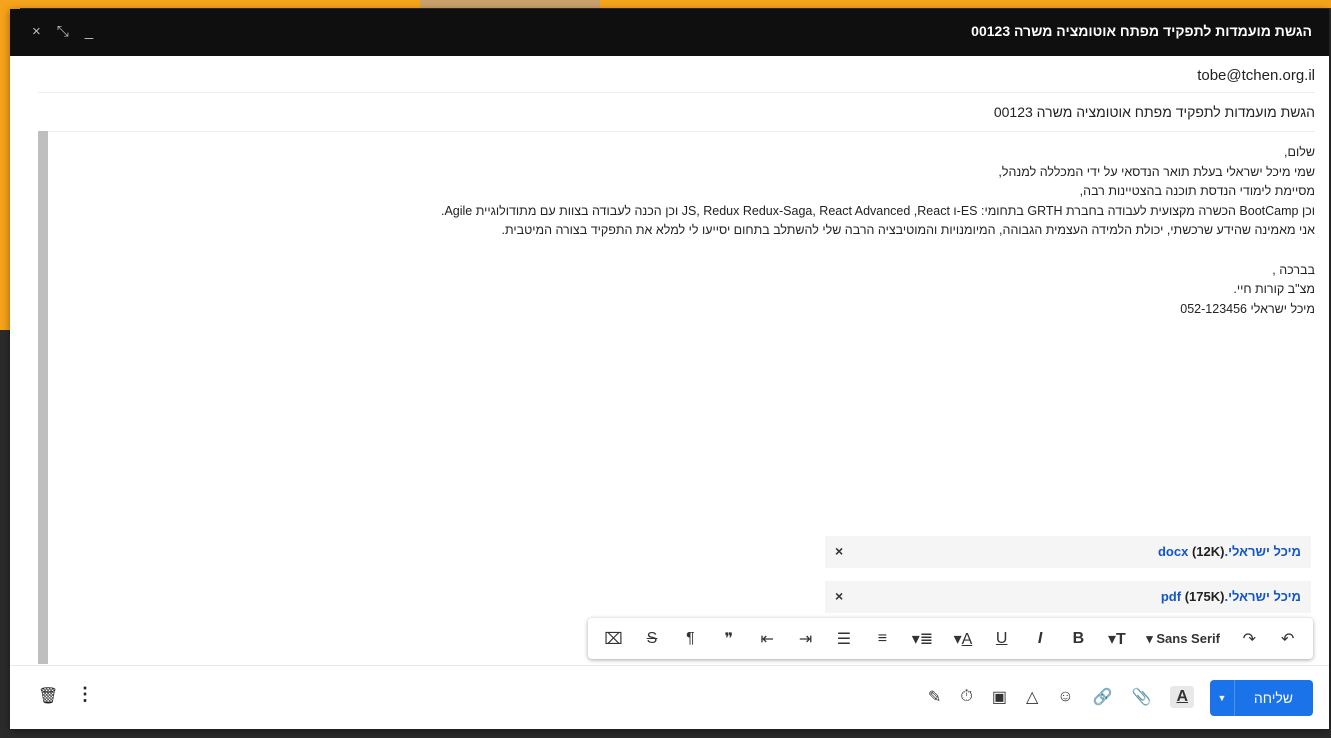 This screenshot has width=1331, height=738. What do you see at coordinates (1002, 639) in the screenshot?
I see `underline-icon: U` at bounding box center [1002, 639].